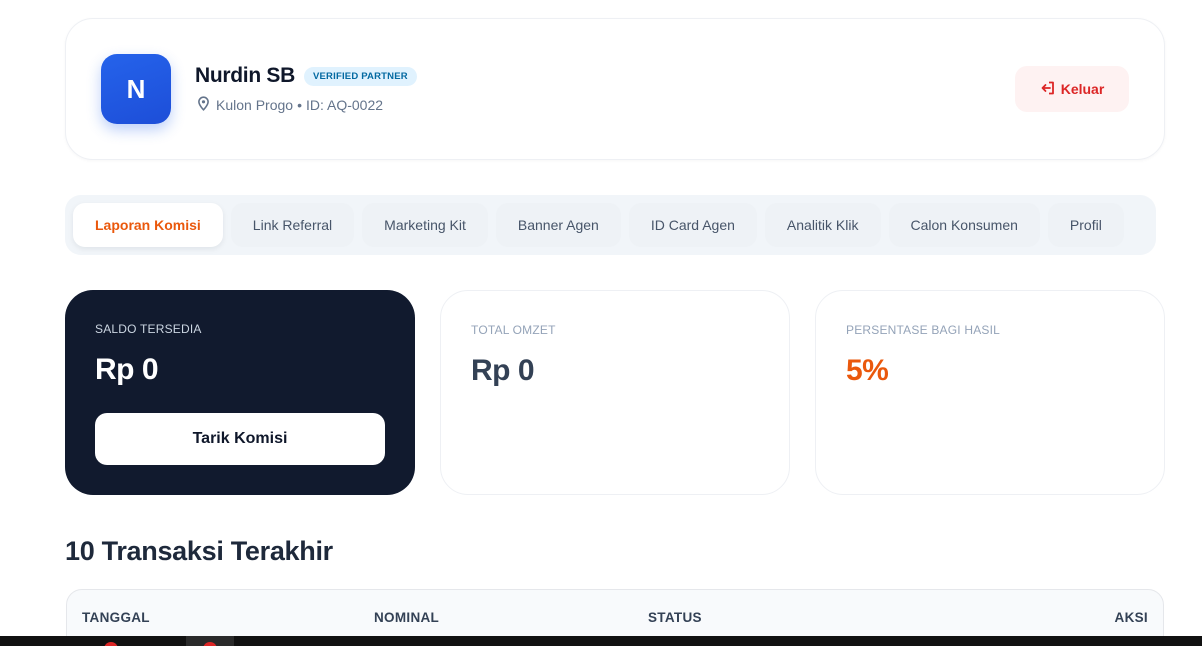 Image resolution: width=1202 pixels, height=646 pixels. What do you see at coordinates (206, 105) in the screenshot?
I see `map-pin-icon` at bounding box center [206, 105].